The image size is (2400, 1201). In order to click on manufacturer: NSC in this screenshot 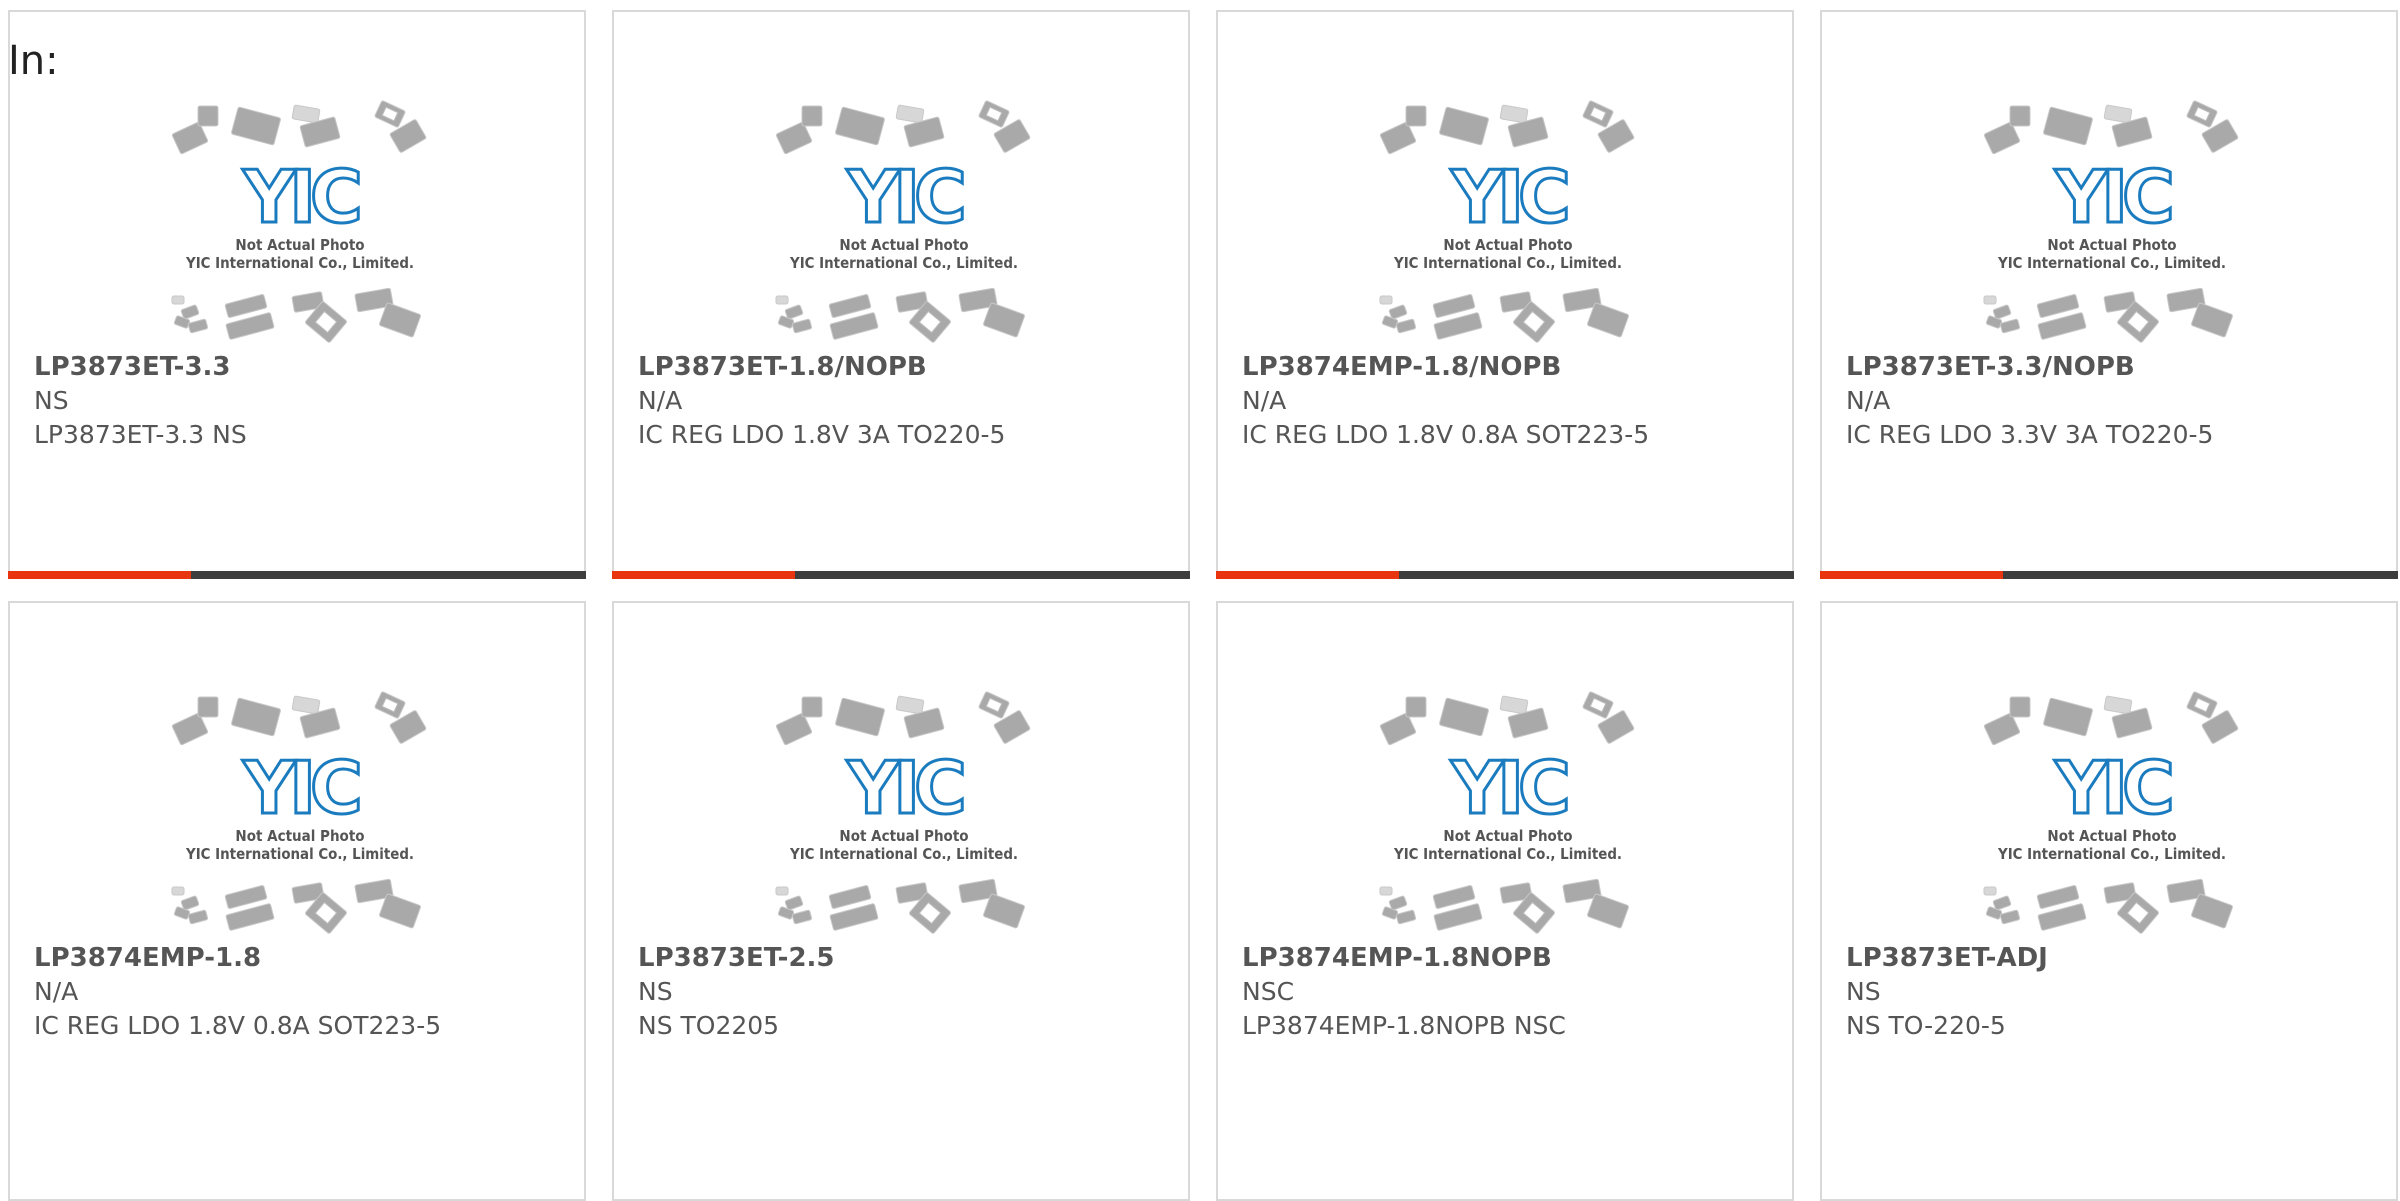, I will do `click(1268, 991)`.